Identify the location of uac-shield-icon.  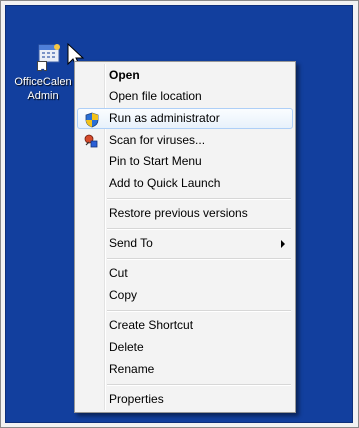
(92, 120).